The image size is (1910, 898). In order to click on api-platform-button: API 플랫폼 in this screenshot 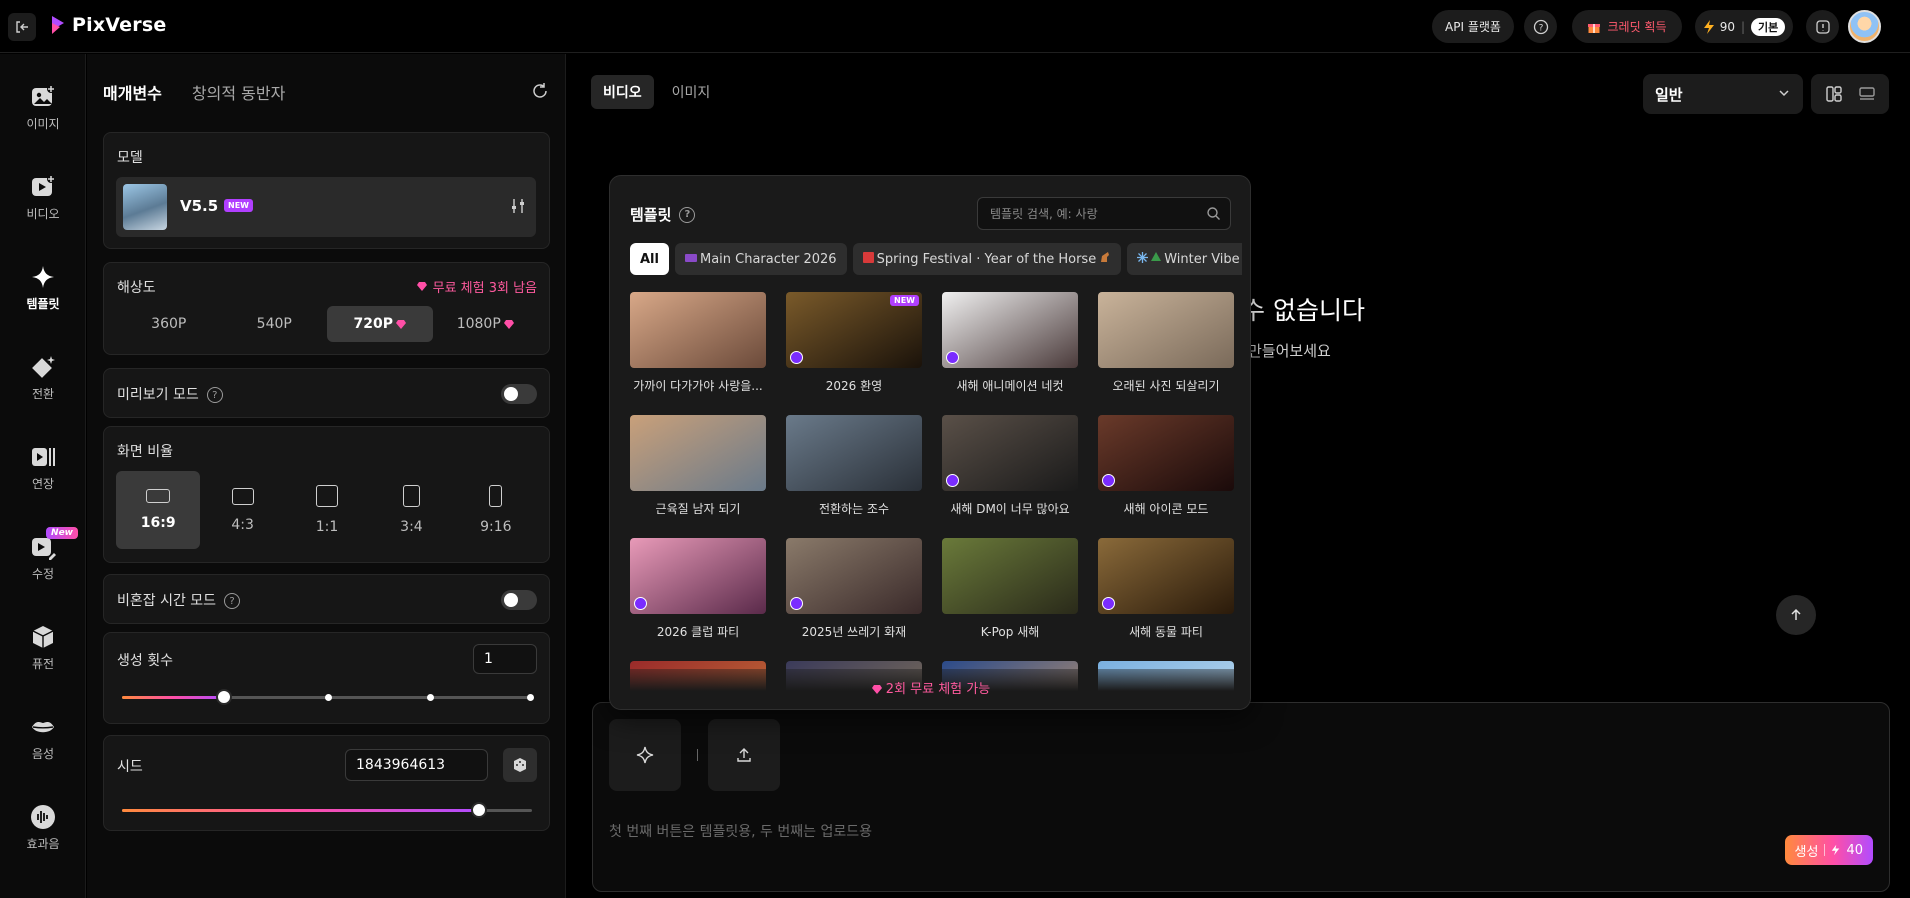, I will do `click(1473, 26)`.